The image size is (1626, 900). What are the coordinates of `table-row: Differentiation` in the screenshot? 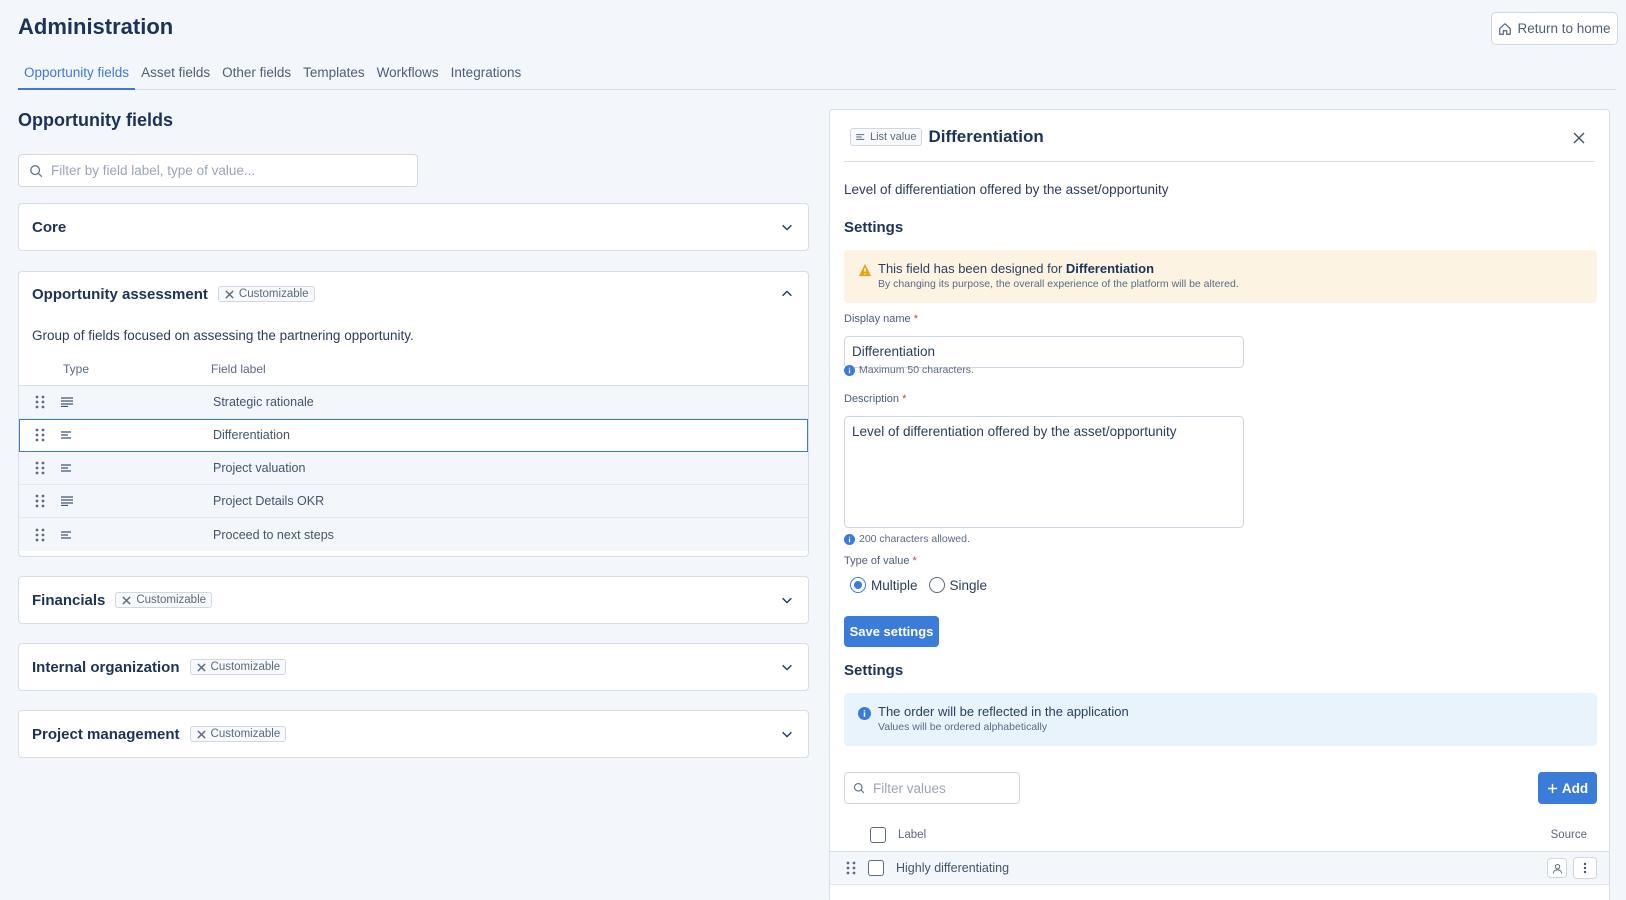 It's located at (413, 435).